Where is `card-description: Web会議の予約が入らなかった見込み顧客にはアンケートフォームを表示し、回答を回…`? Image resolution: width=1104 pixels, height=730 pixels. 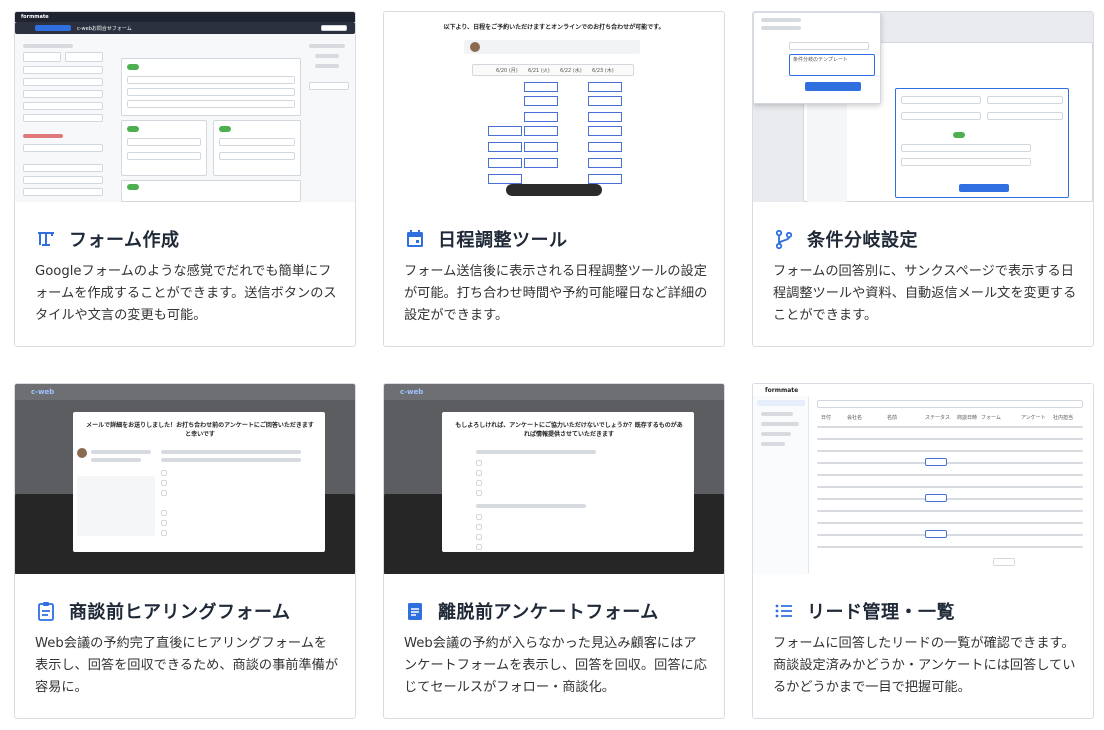 card-description: Web会議の予約が入らなかった見込み顧客にはアンケートフォームを表示し、回答を回… is located at coordinates (555, 665).